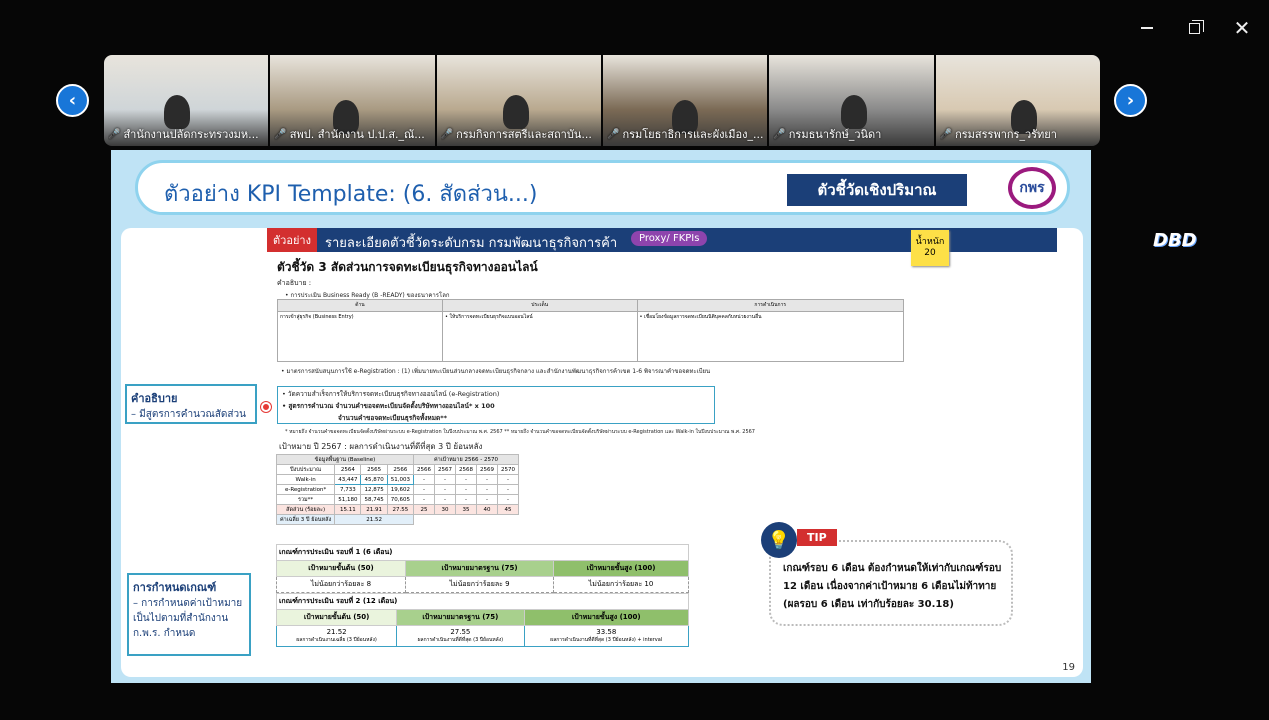 The width and height of the screenshot is (1269, 720). What do you see at coordinates (400, 479) in the screenshot?
I see `td: 51,003` at bounding box center [400, 479].